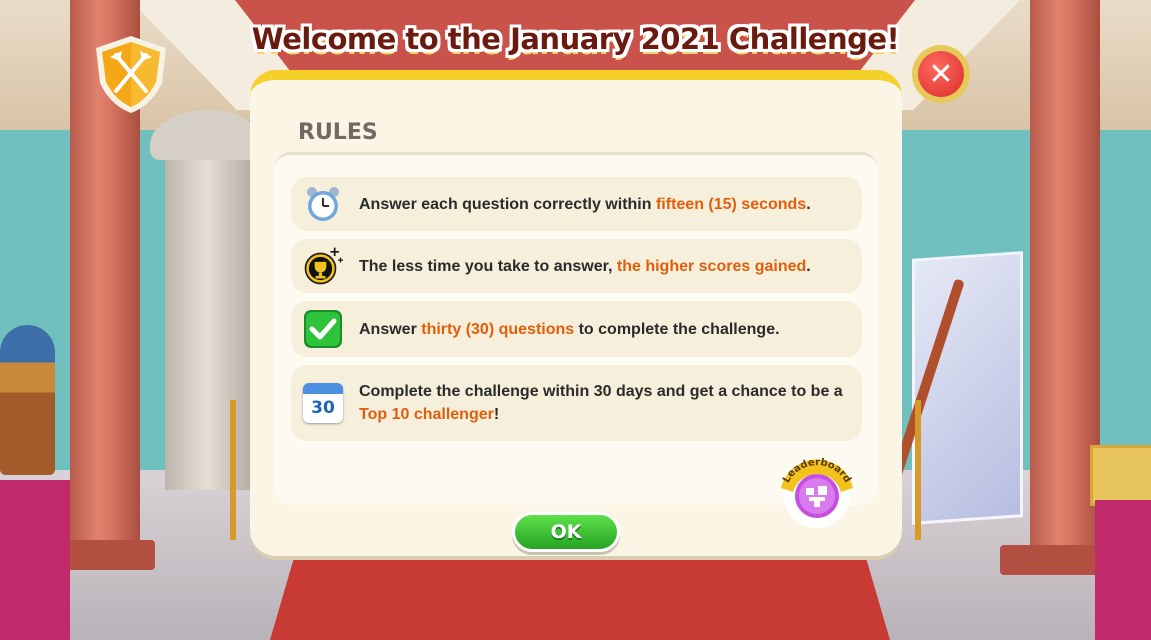 This screenshot has height=640, width=1151. Describe the element at coordinates (575, 39) in the screenshot. I see `page-title: Welcome to the January 2021 Challenge!` at that location.